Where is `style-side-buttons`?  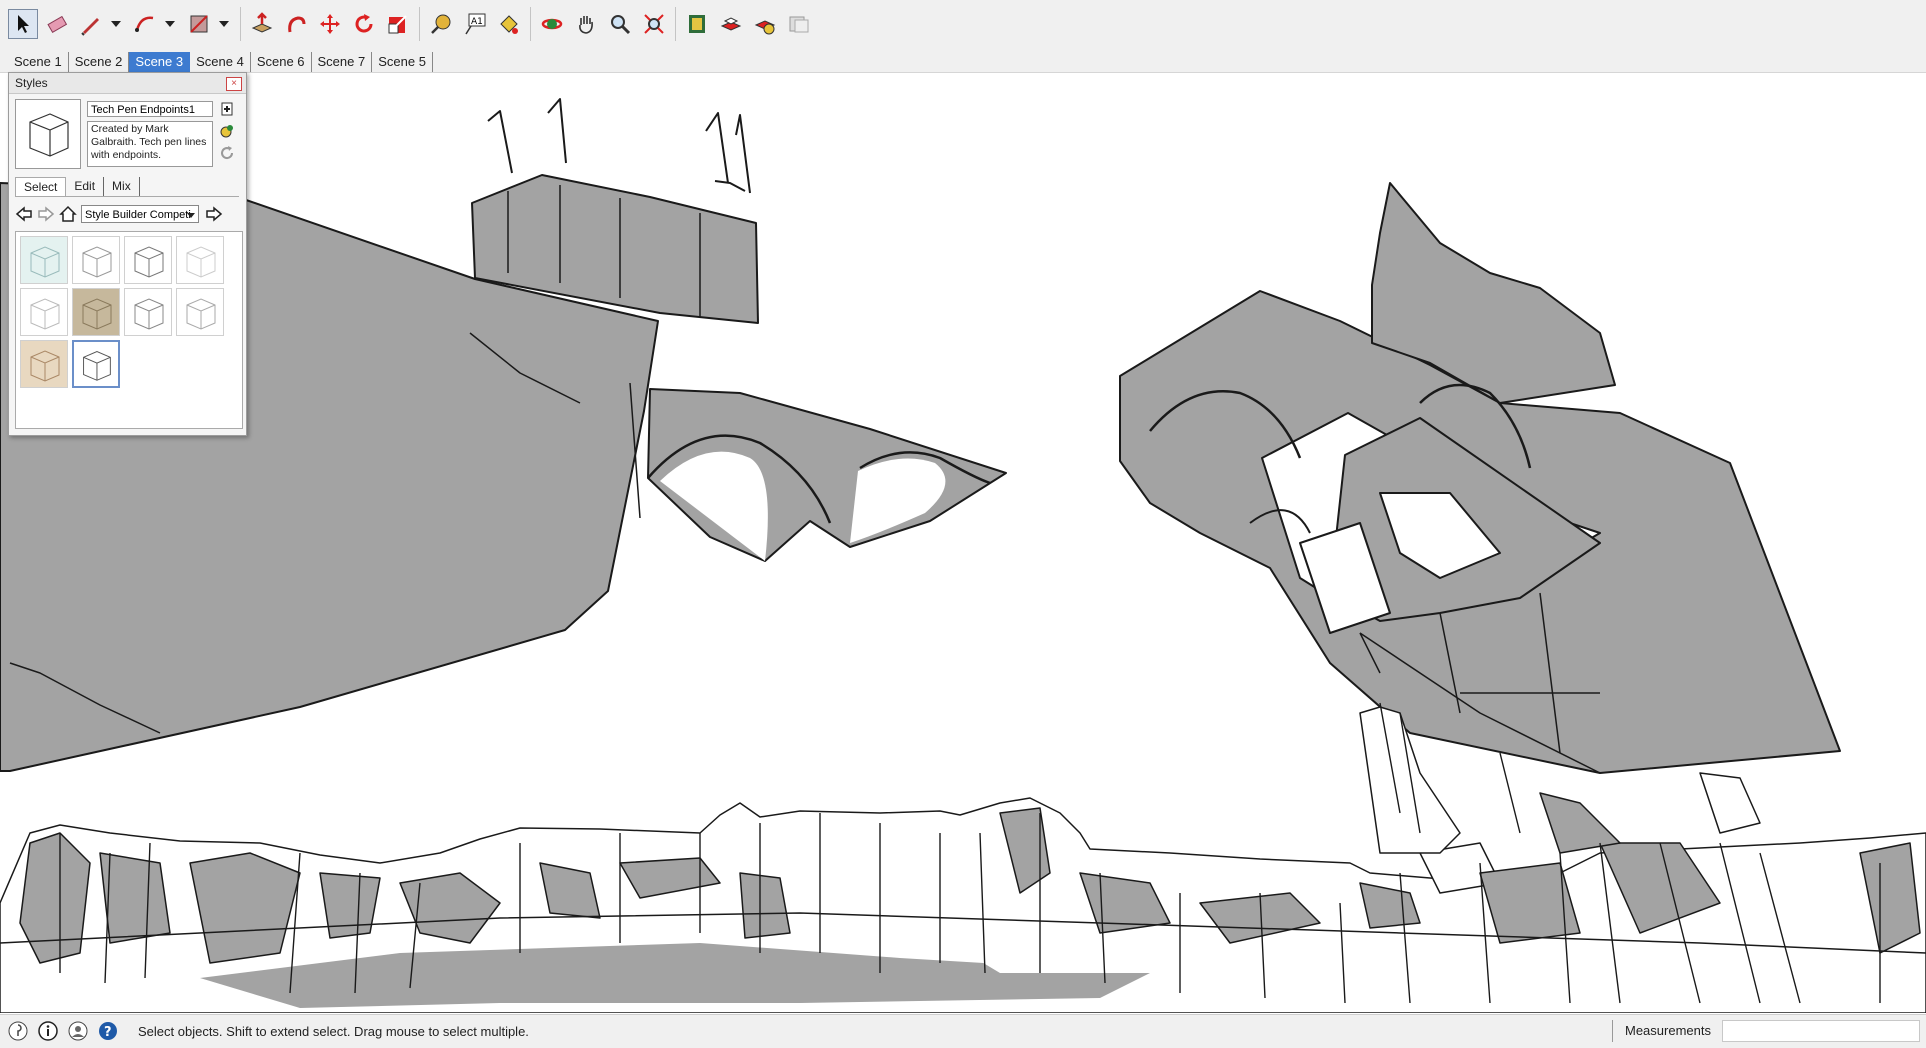
style-side-buttons is located at coordinates (229, 134).